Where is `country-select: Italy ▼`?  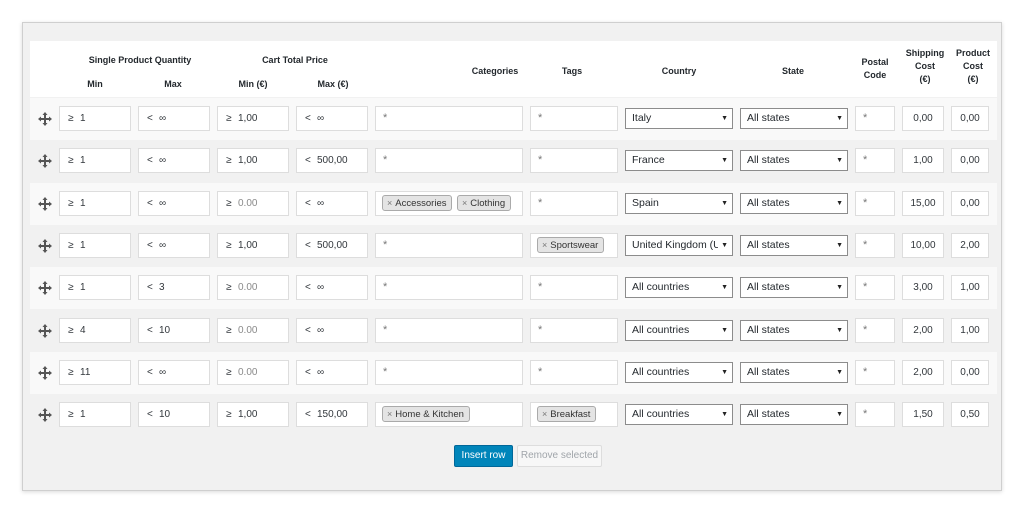 country-select: Italy ▼ is located at coordinates (679, 118).